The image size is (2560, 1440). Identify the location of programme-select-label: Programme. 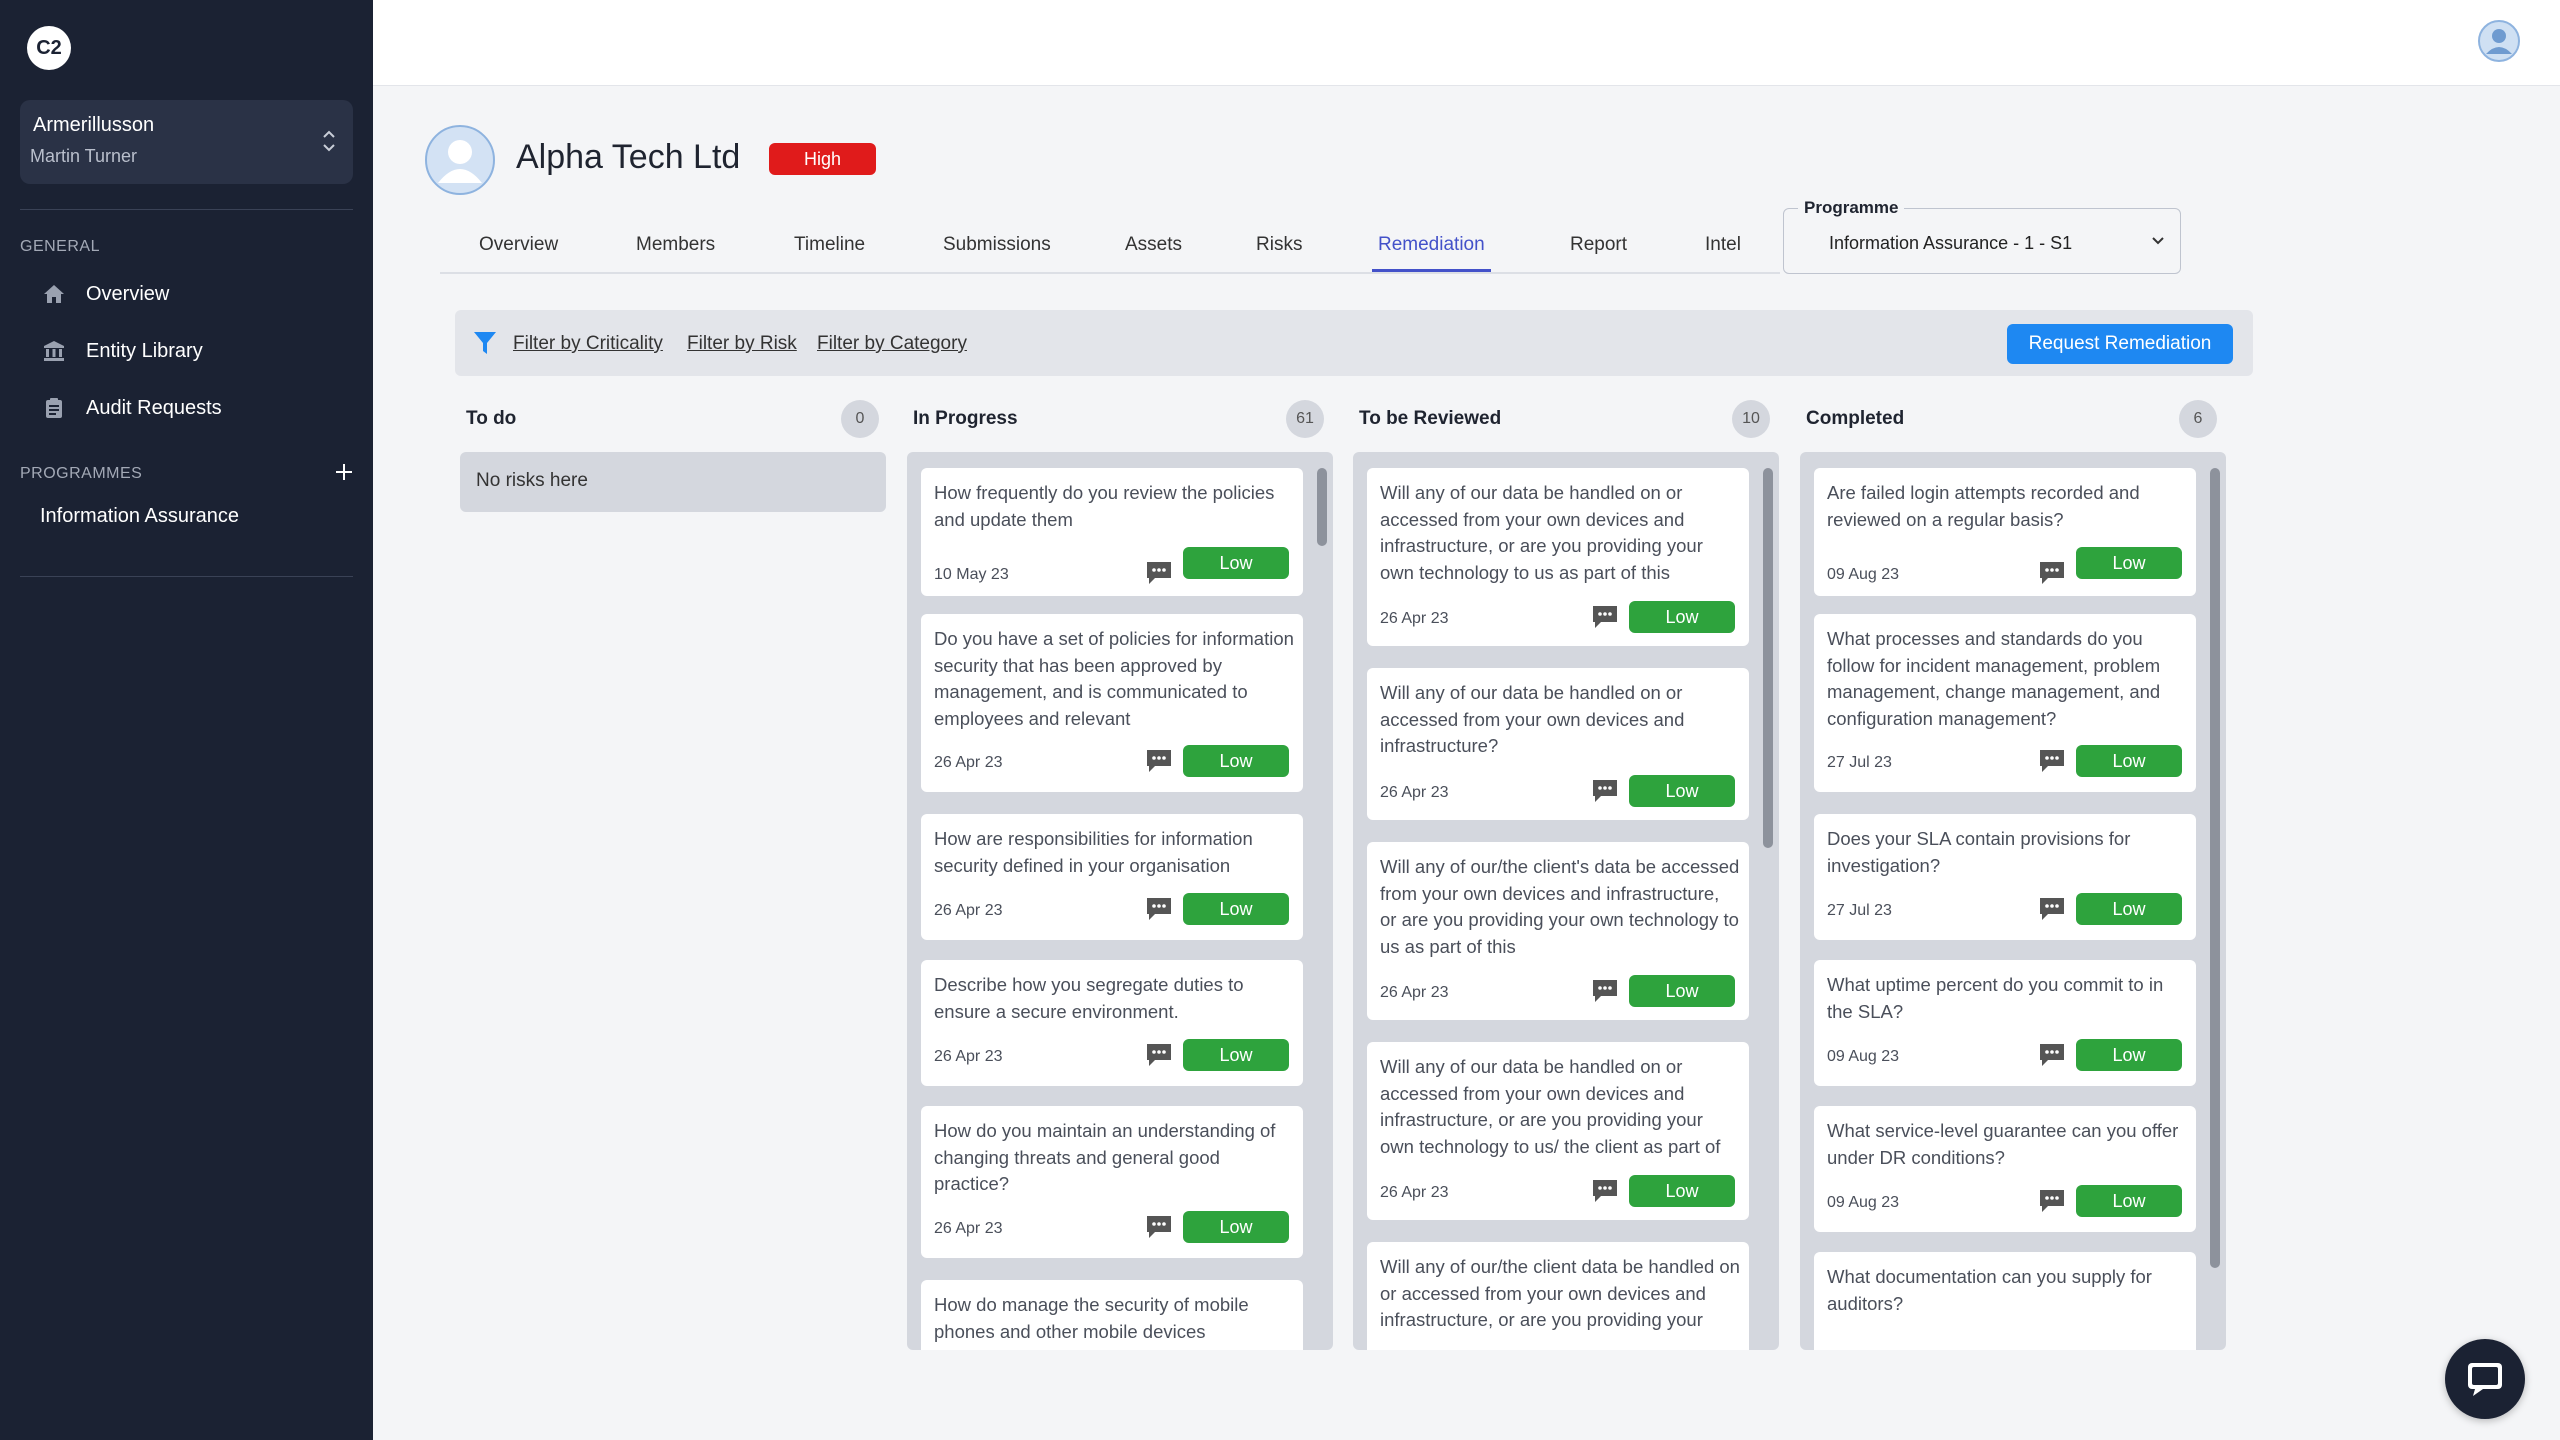
(1851, 208).